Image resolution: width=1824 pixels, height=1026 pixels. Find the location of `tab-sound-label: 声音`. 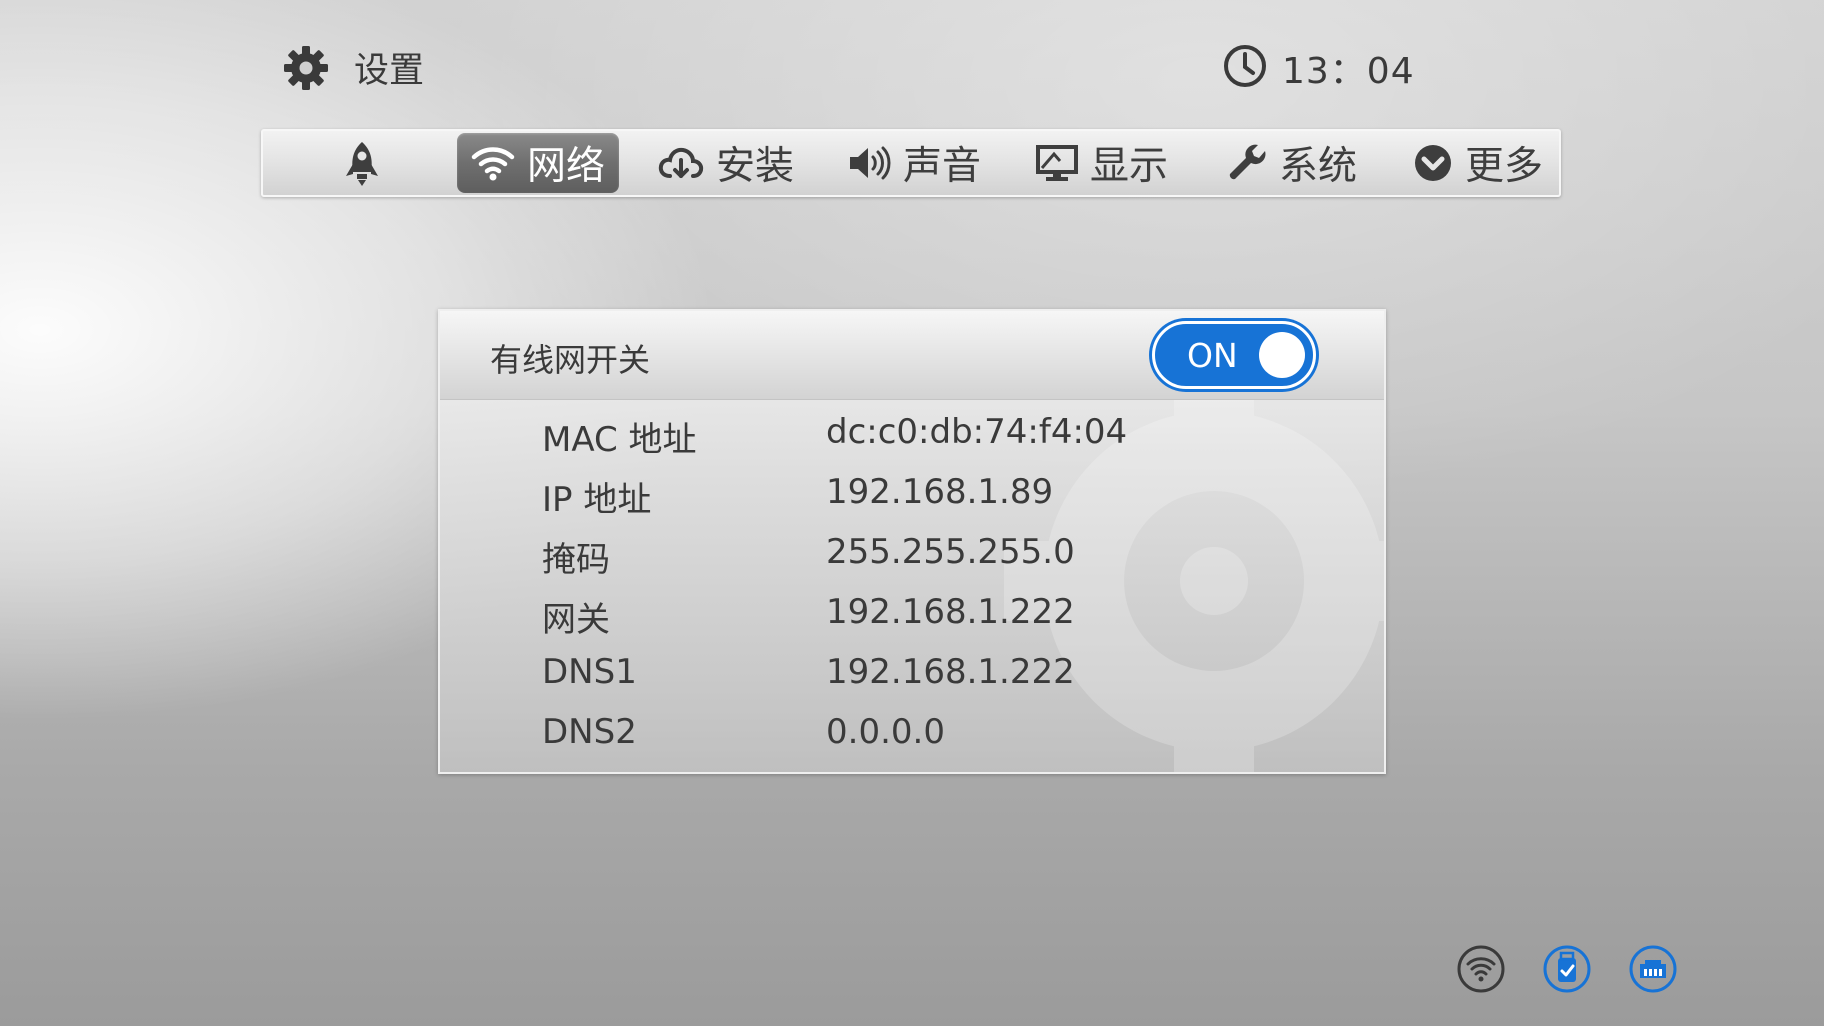

tab-sound-label: 声音 is located at coordinates (942, 166).